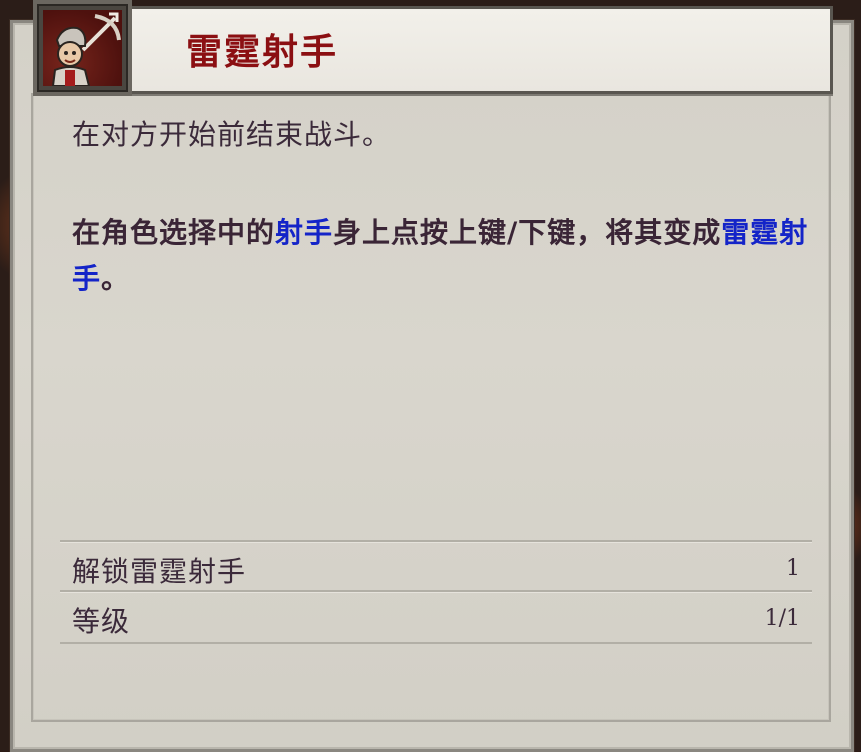  I want to click on stat-label: 解锁雷霆射手, so click(159, 571).